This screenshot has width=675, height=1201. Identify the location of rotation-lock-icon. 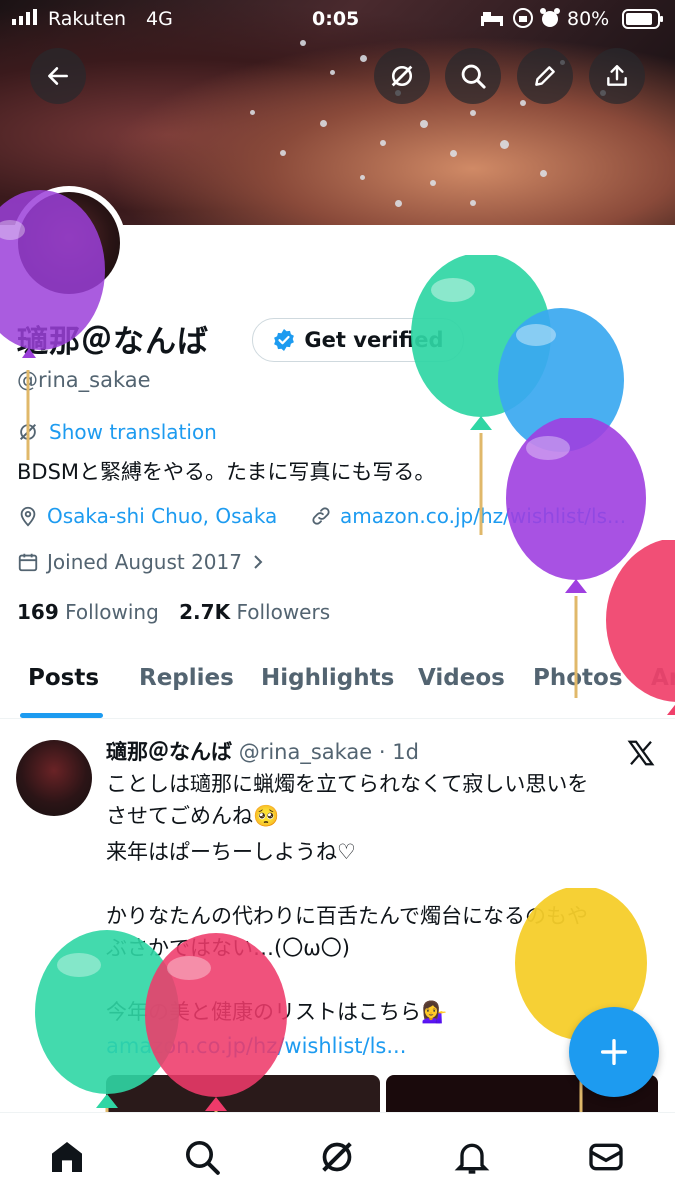
(523, 20).